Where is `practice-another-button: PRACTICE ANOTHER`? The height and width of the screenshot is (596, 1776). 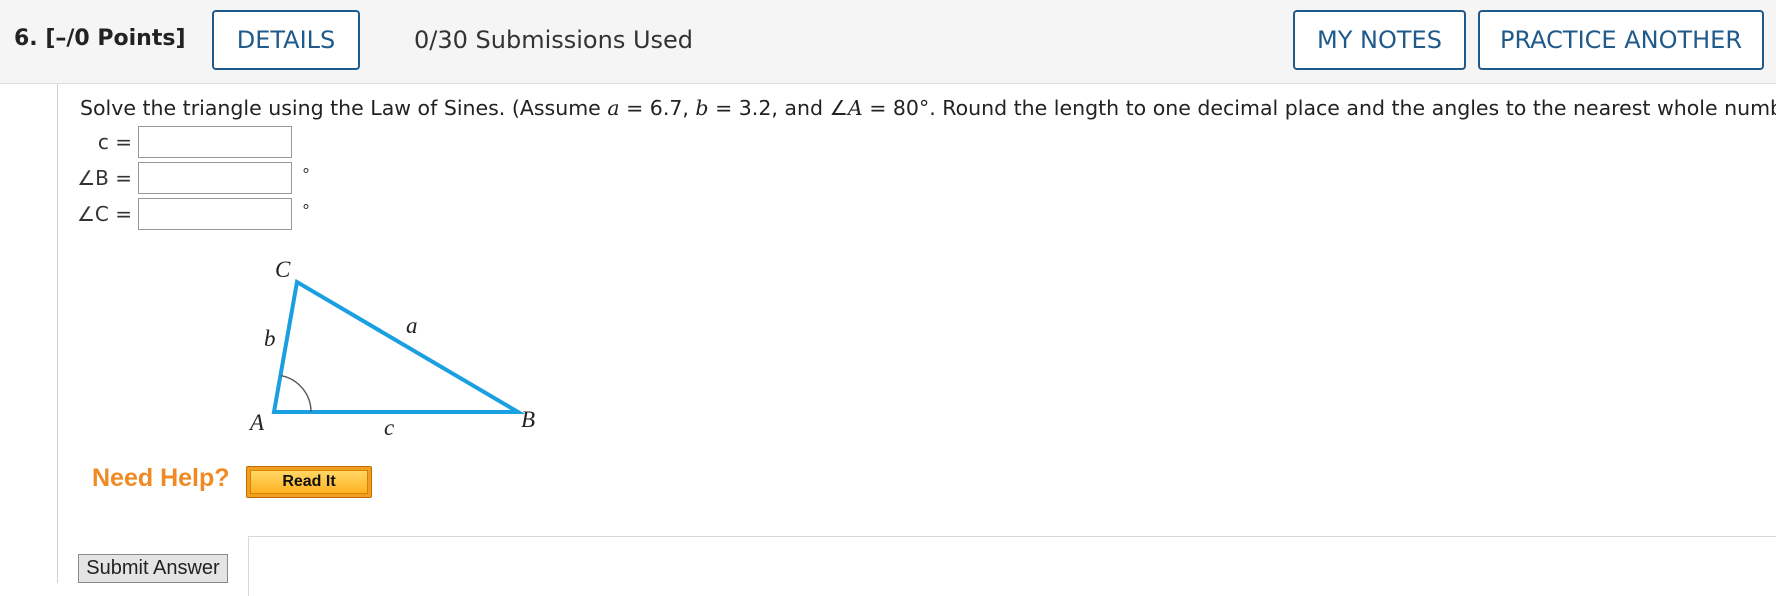 practice-another-button: PRACTICE ANOTHER is located at coordinates (1621, 40).